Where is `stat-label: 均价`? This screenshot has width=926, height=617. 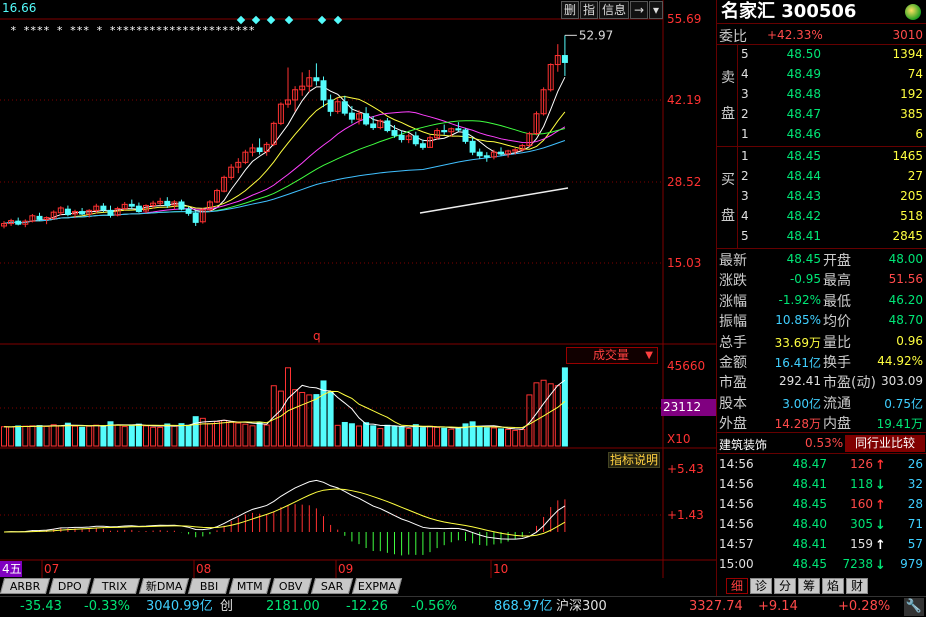 stat-label: 均价 is located at coordinates (837, 322).